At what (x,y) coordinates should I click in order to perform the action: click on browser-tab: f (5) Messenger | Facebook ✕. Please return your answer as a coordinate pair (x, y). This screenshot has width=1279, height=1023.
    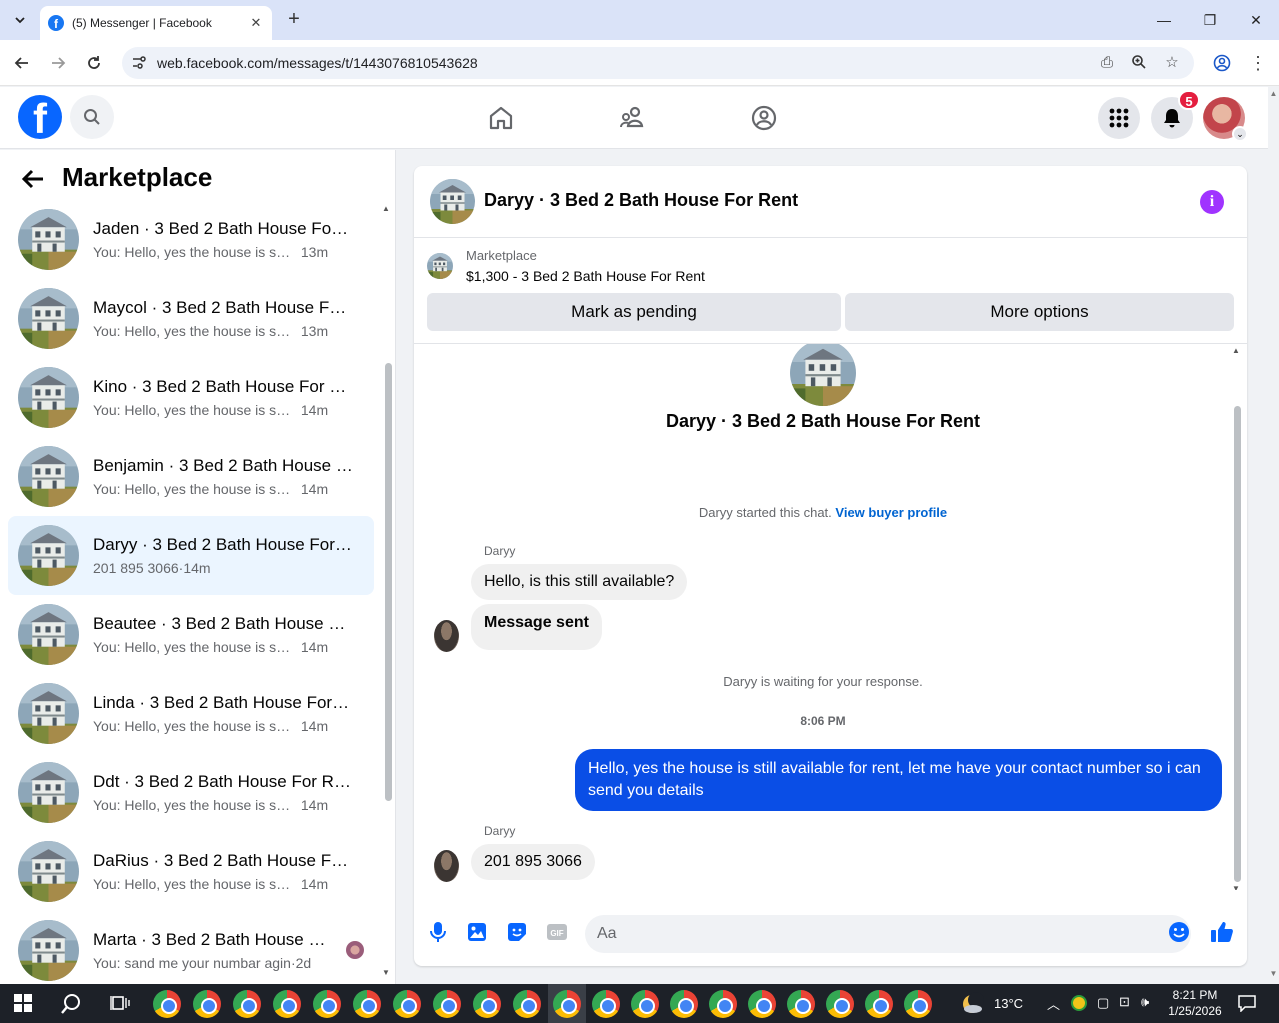
    Looking at the image, I should click on (156, 23).